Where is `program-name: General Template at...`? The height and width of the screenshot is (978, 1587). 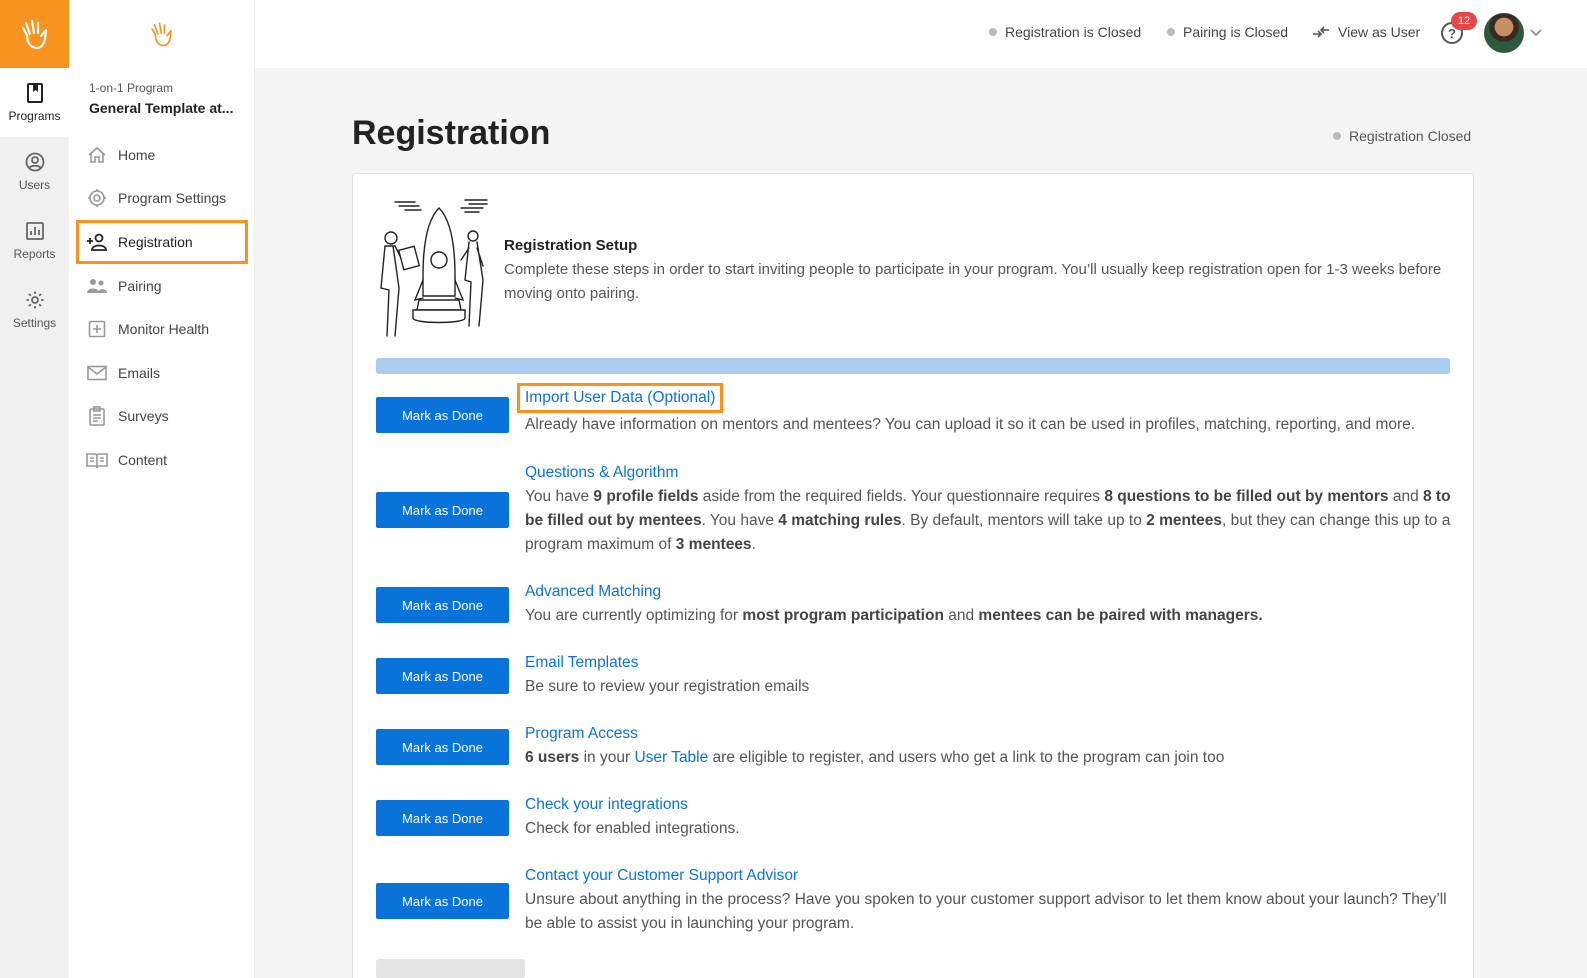
program-name: General Template at... is located at coordinates (164, 108).